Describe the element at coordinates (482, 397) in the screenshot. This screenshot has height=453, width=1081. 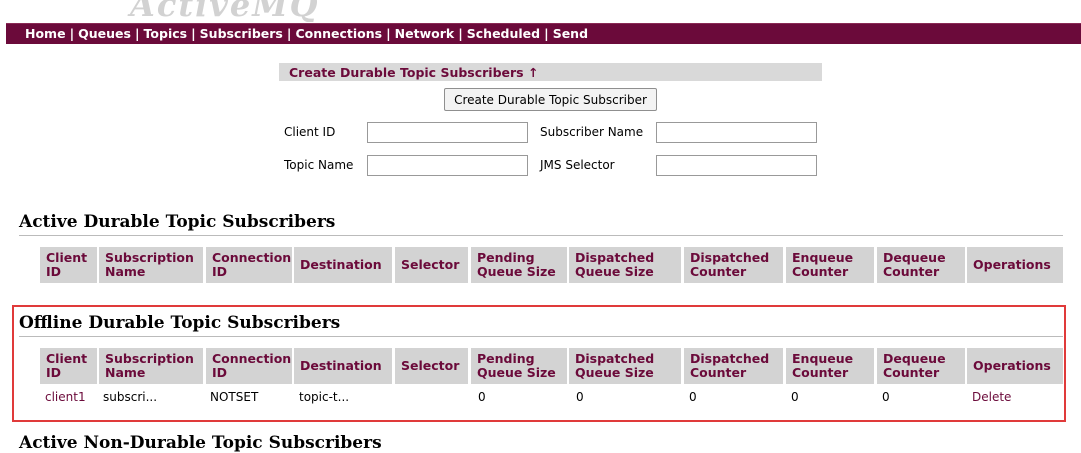
I see `pending-queue-size-cell: 0` at that location.